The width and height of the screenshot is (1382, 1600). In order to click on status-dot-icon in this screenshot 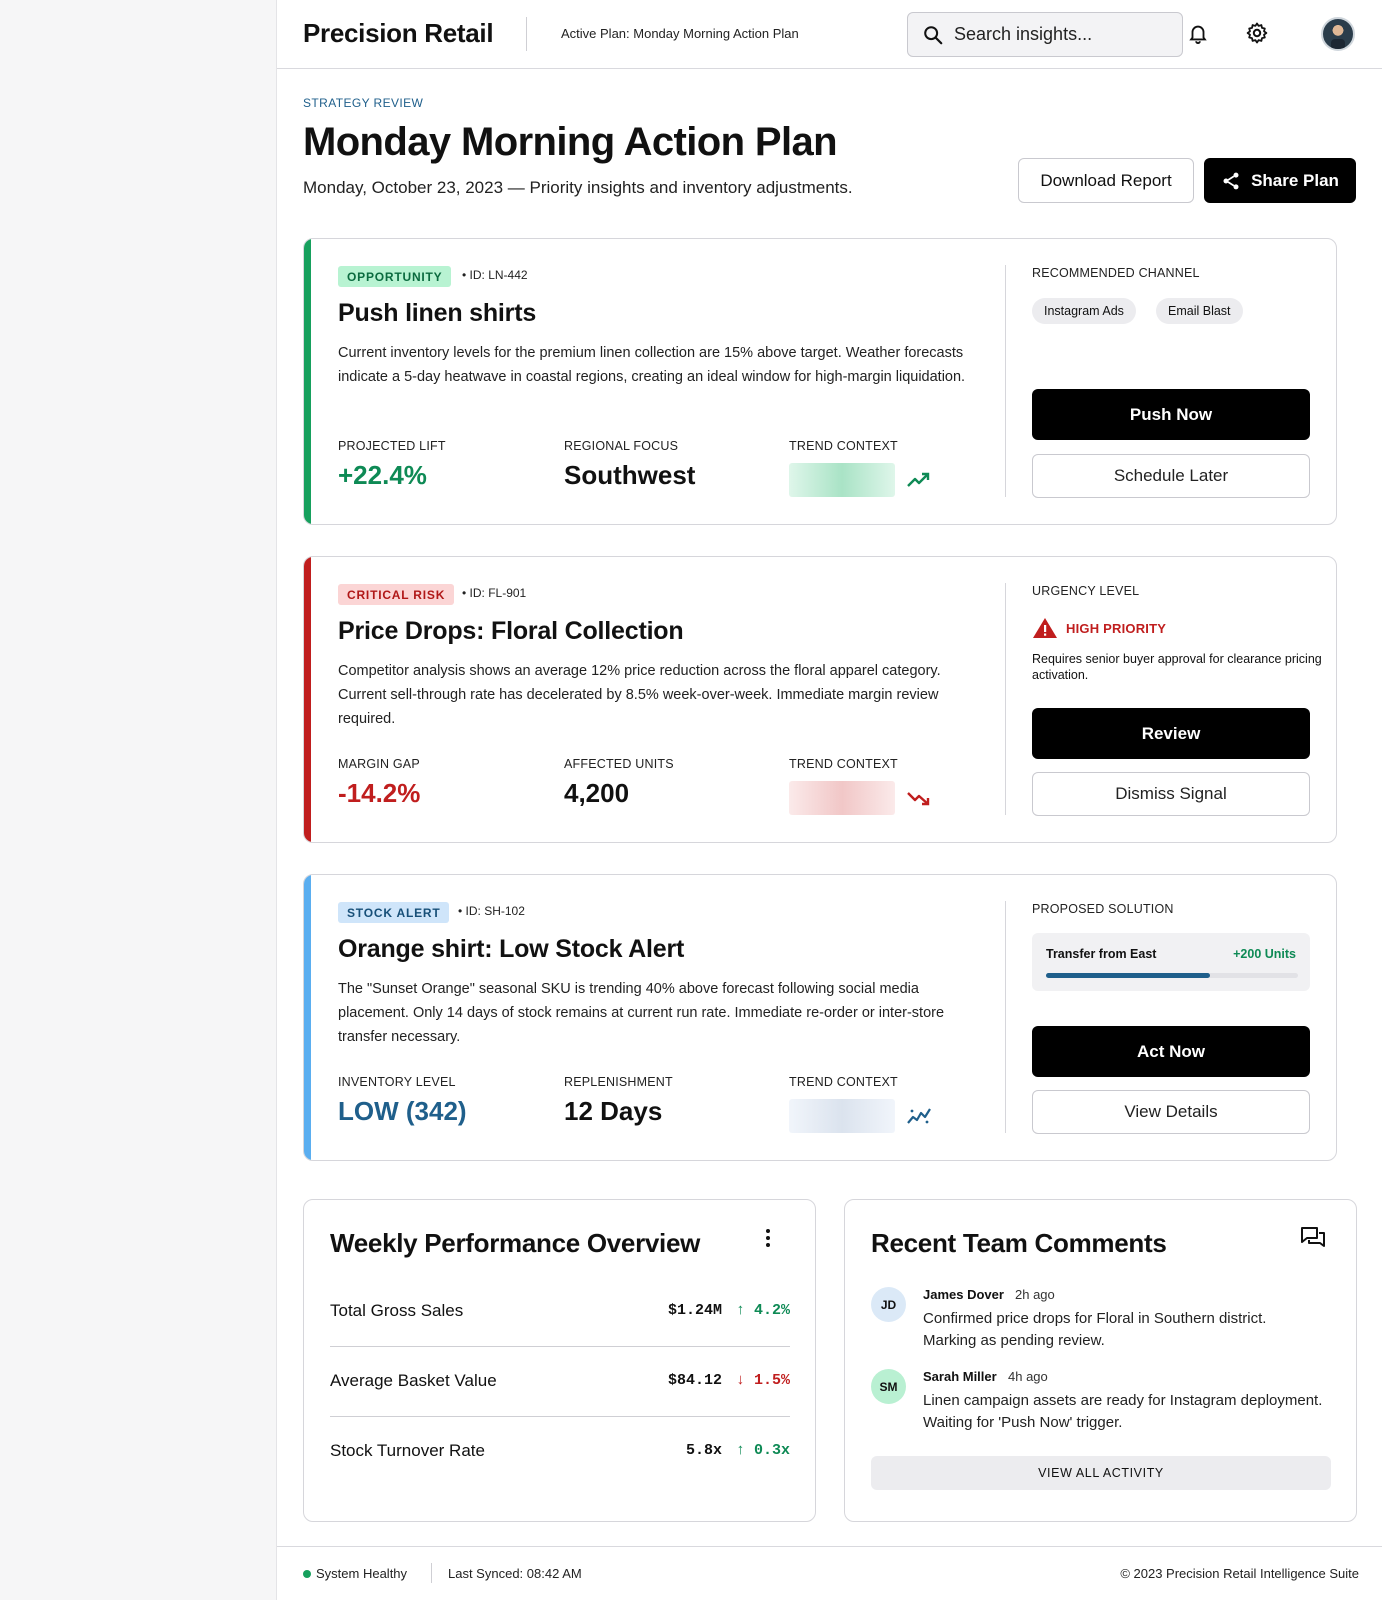, I will do `click(307, 1574)`.